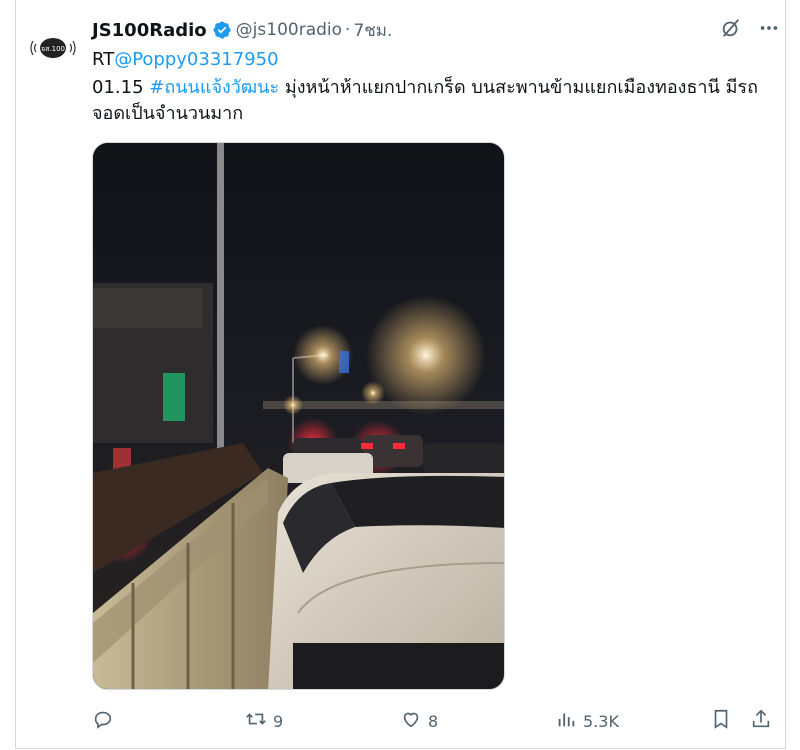 The image size is (800, 750). What do you see at coordinates (214, 87) in the screenshot?
I see `hashtag-link: #ถนนแจ้งวัฒนะ` at bounding box center [214, 87].